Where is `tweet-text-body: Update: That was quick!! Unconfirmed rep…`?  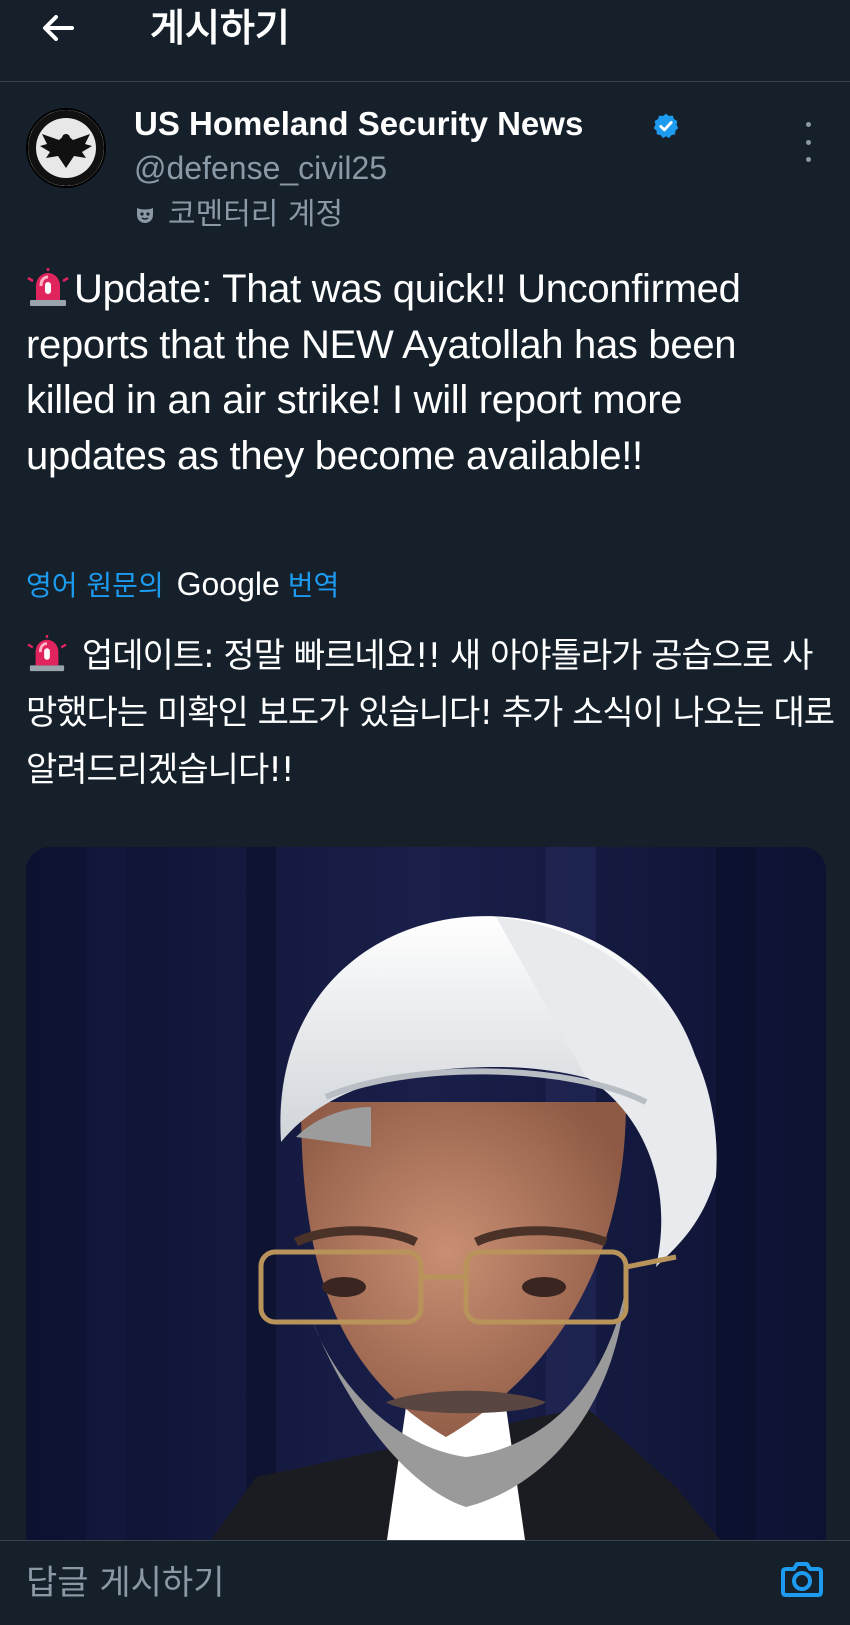
tweet-text-body: Update: That was quick!! Unconfirmed rep… is located at coordinates (383, 372).